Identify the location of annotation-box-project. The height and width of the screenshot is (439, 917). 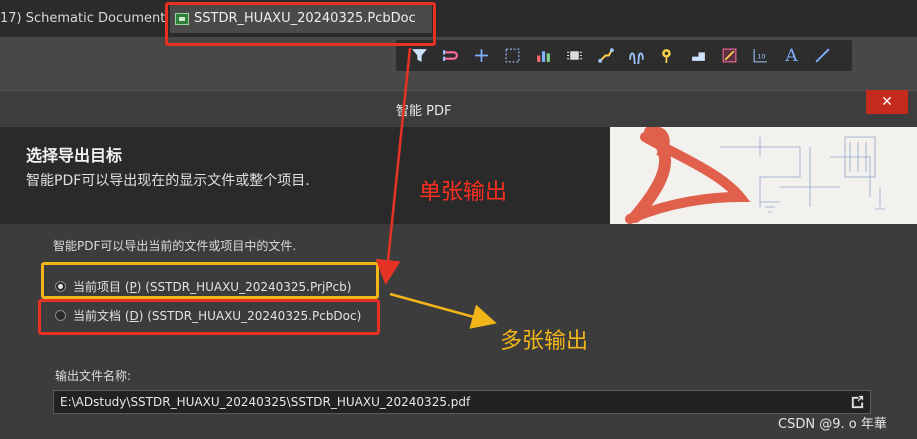
(210, 280).